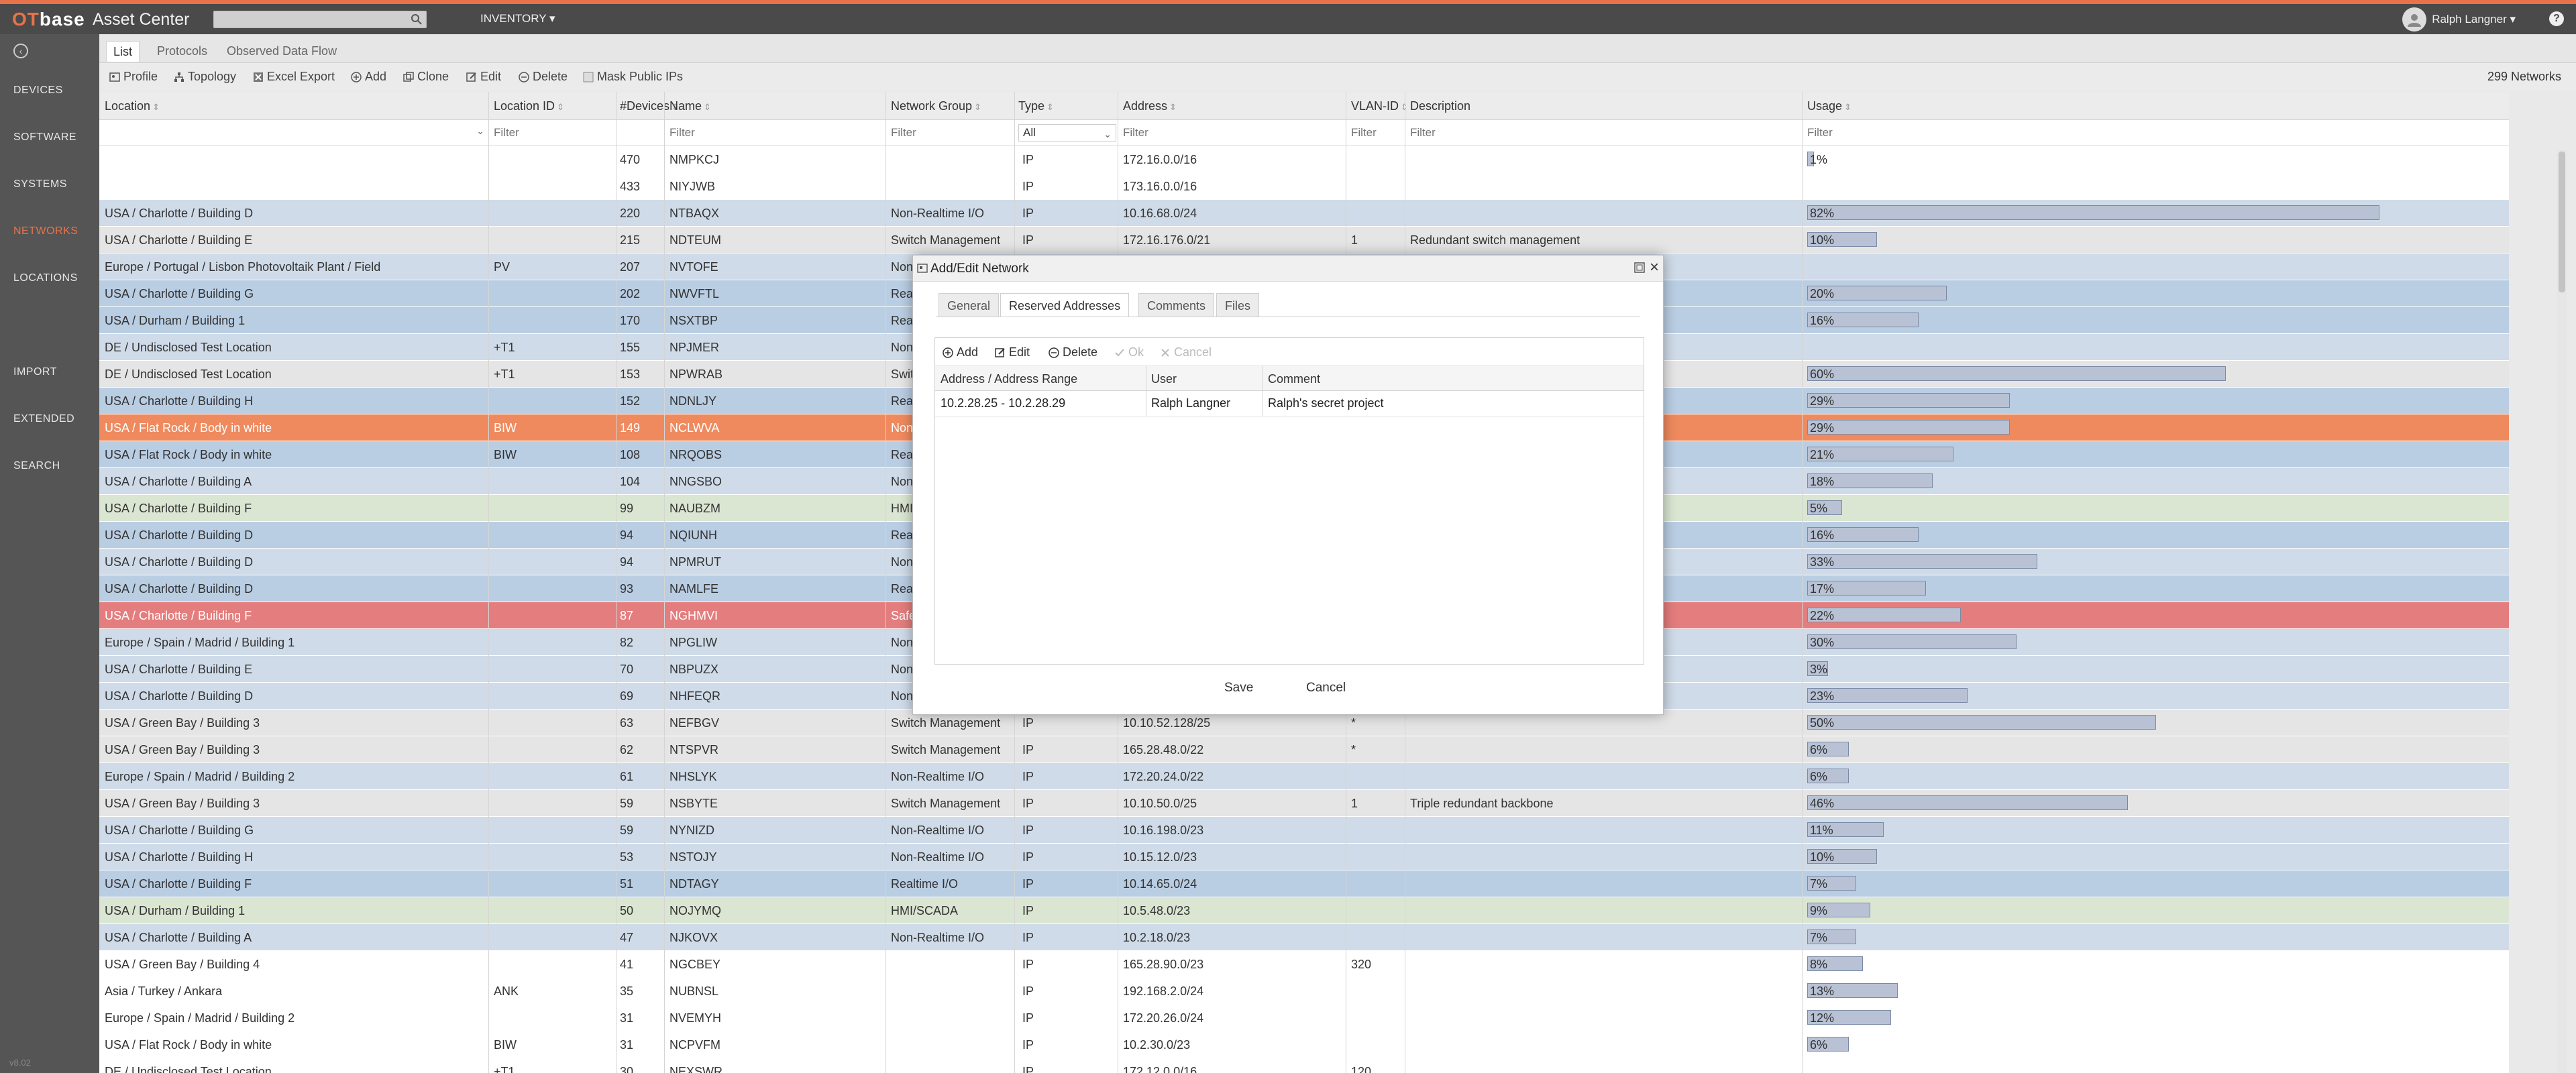 The image size is (2576, 1073). I want to click on vlan-filter, so click(1376, 133).